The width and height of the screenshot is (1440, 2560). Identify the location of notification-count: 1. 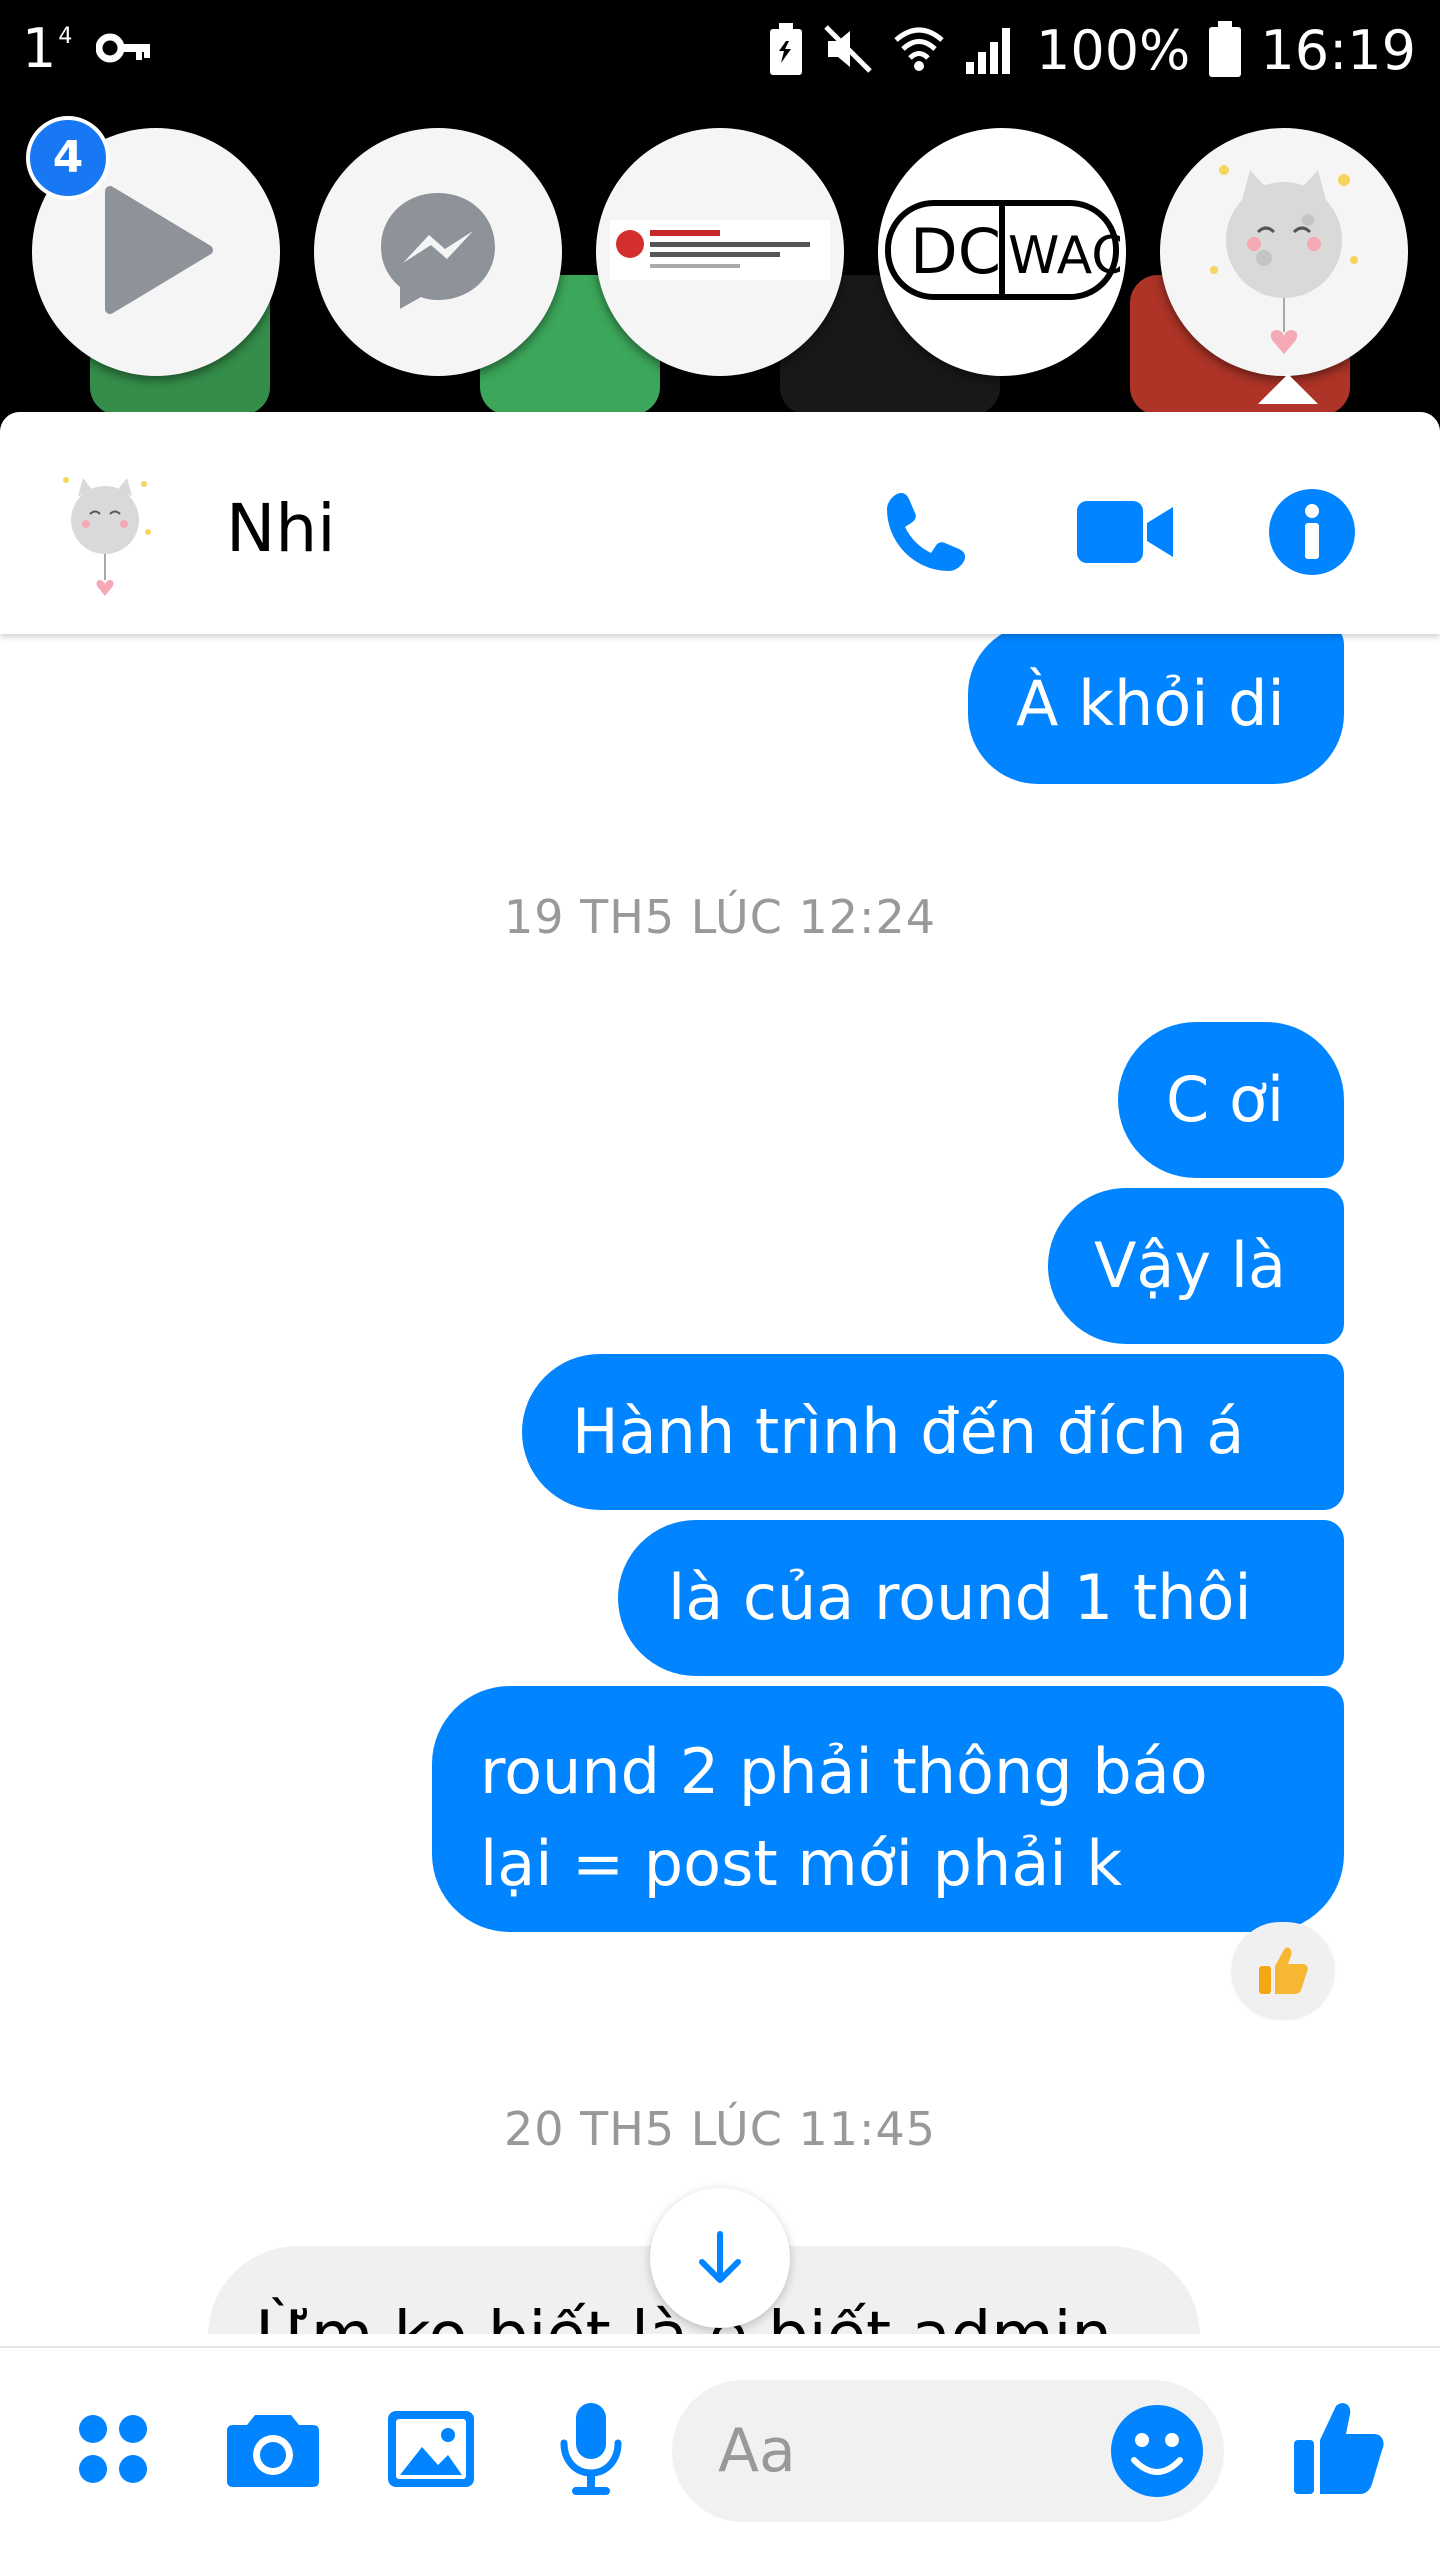
(39, 48).